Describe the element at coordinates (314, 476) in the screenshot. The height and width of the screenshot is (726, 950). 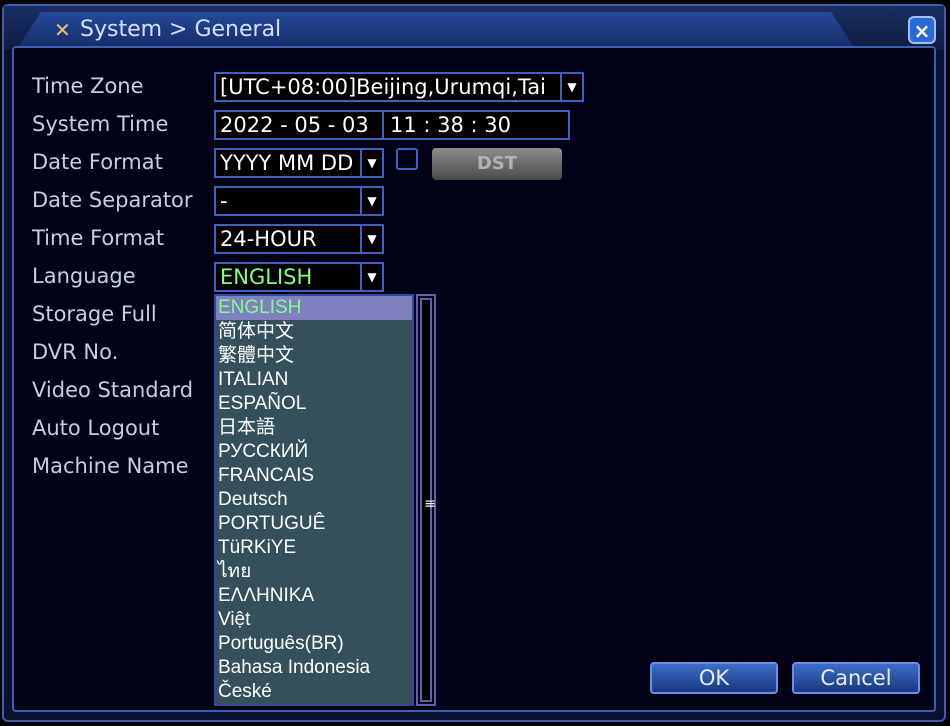
I see `language-option: FRANCAIS` at that location.